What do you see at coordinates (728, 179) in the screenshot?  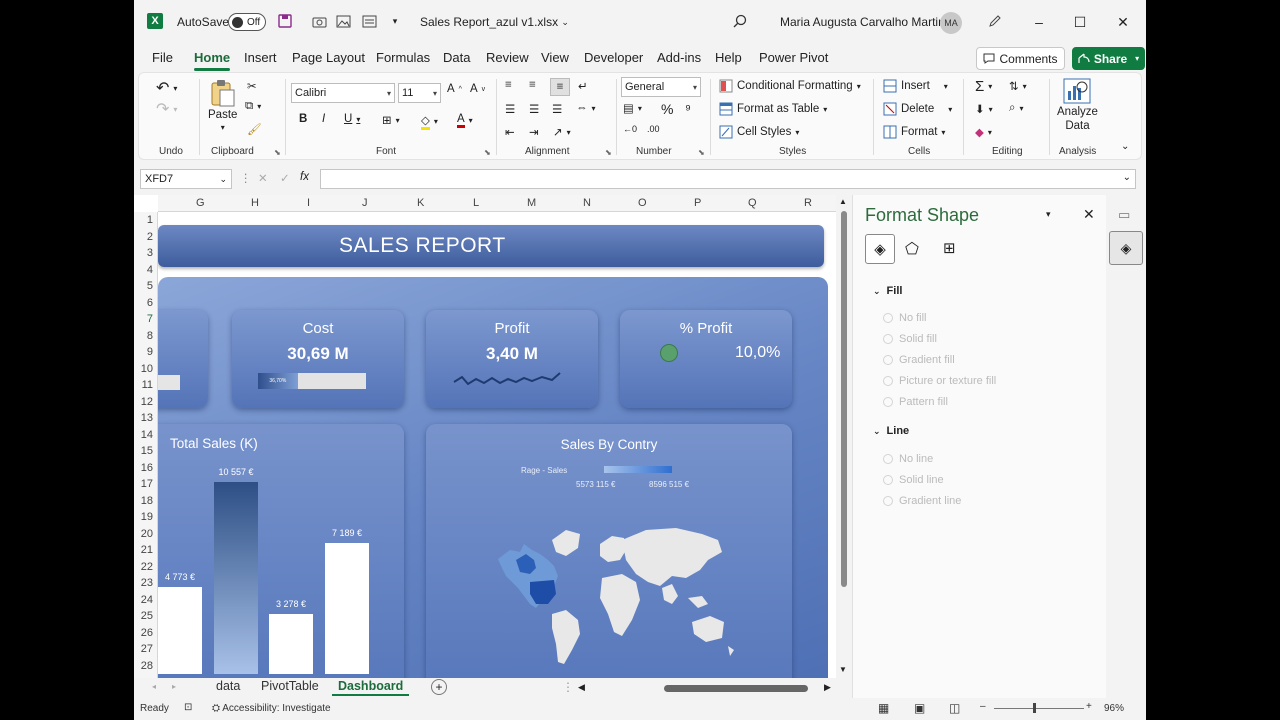 I see `formula-input: ⌄` at bounding box center [728, 179].